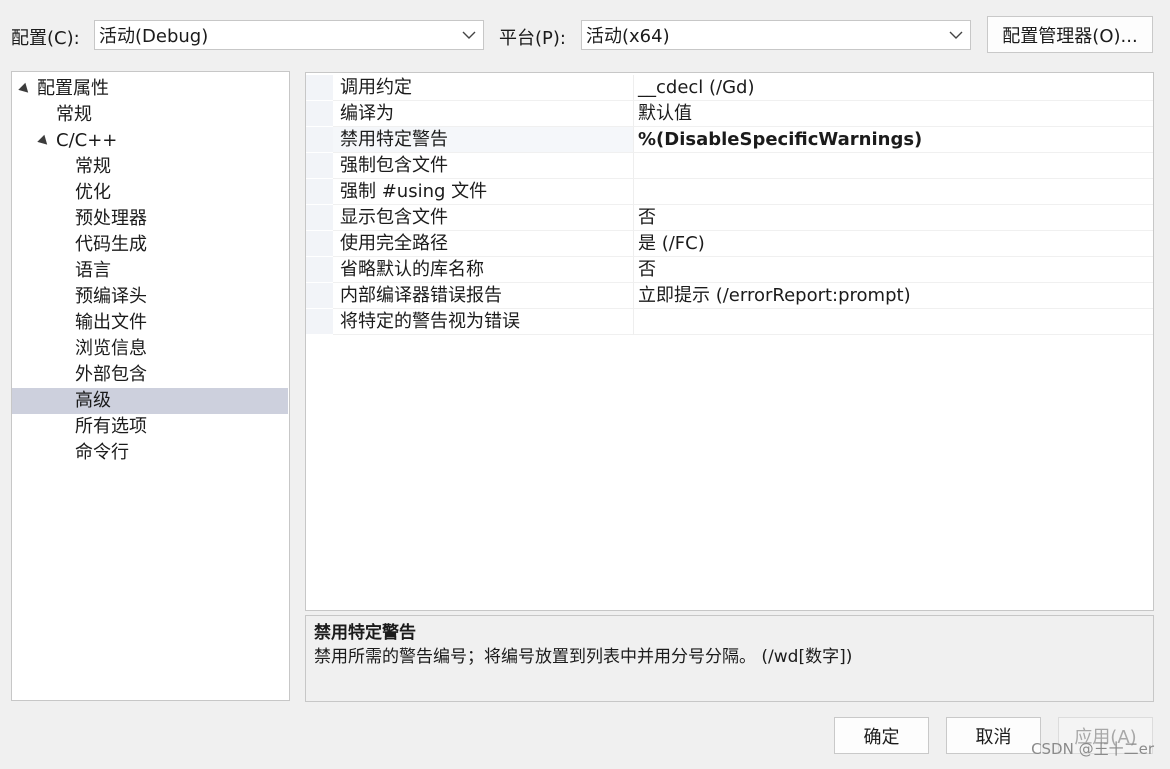  I want to click on tree-item-browse-information: 浏览信息, so click(150, 349).